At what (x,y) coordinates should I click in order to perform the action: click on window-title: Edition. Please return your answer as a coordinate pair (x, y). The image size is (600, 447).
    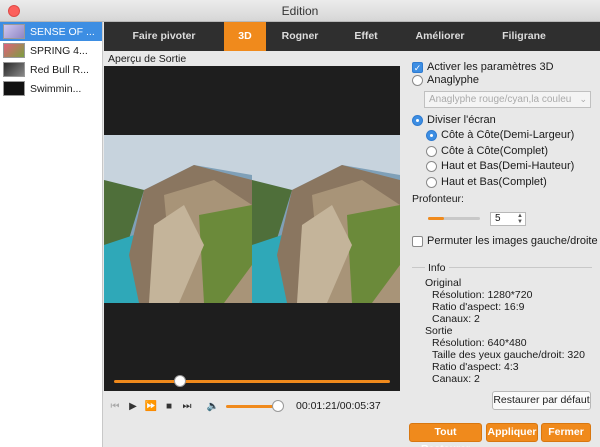
    Looking at the image, I should click on (300, 11).